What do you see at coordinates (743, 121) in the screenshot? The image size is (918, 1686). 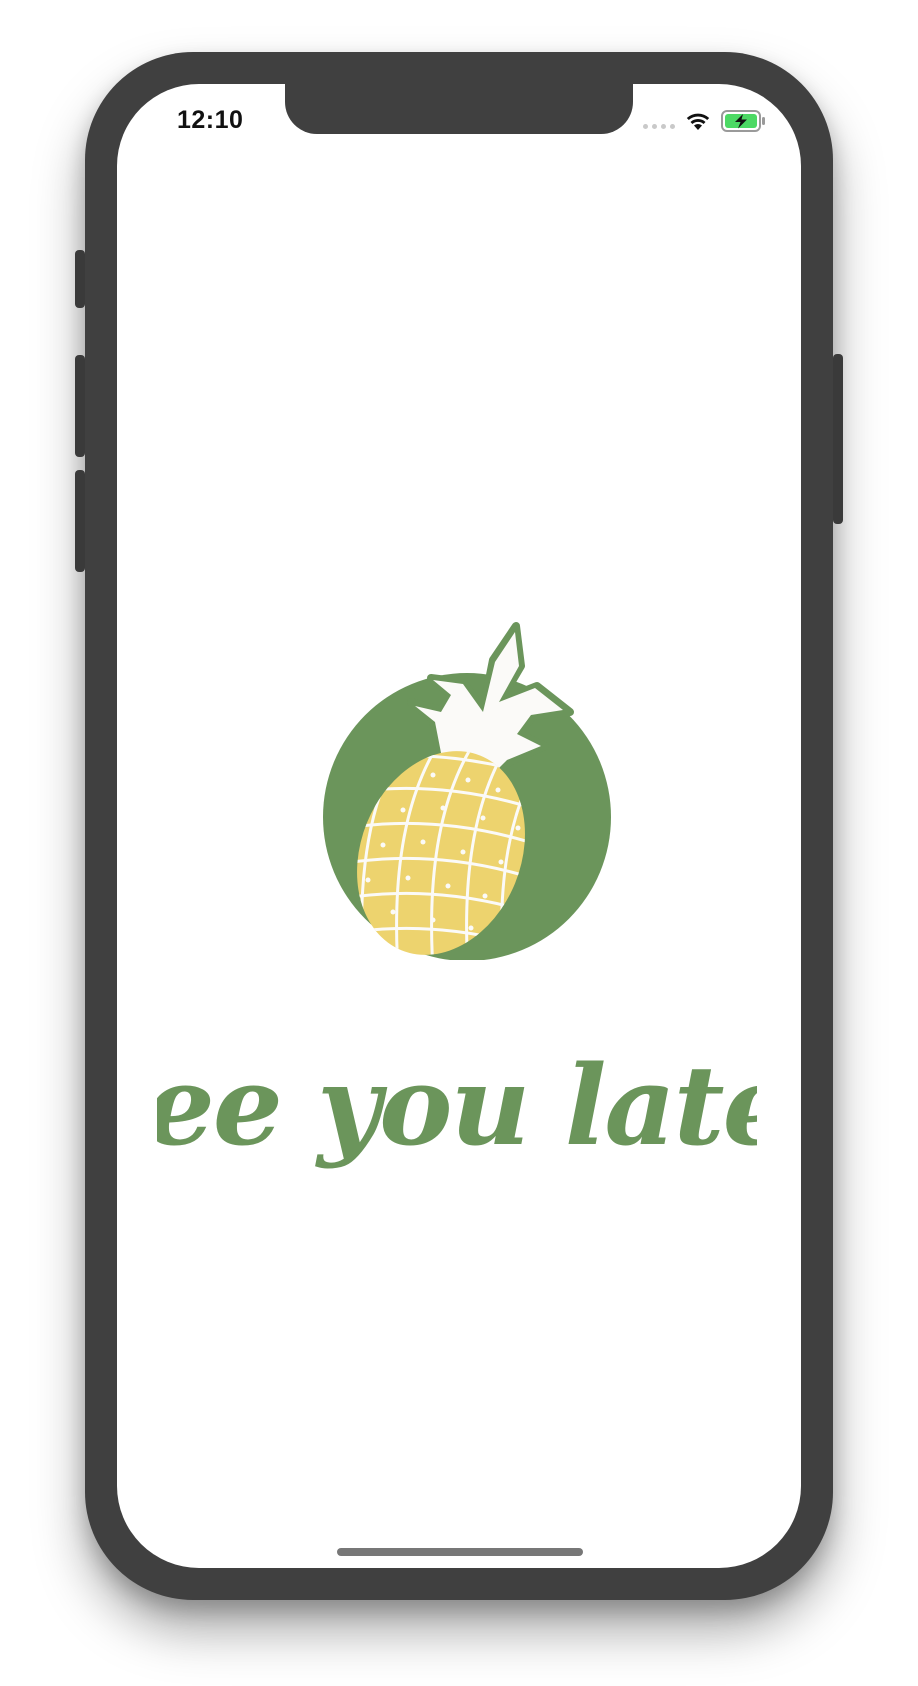 I see `battery-charging-icon` at bounding box center [743, 121].